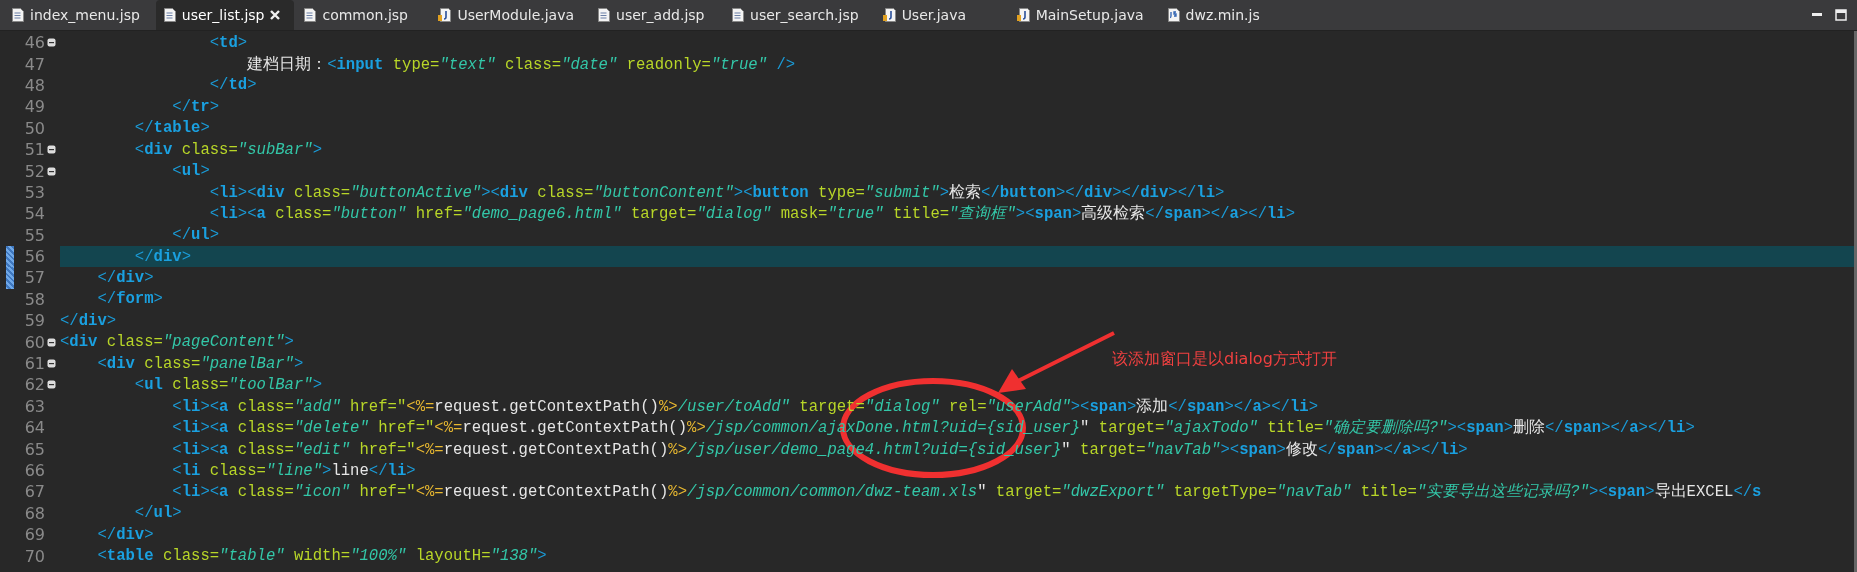 The width and height of the screenshot is (1857, 572). I want to click on line-number: 66, so click(34, 470).